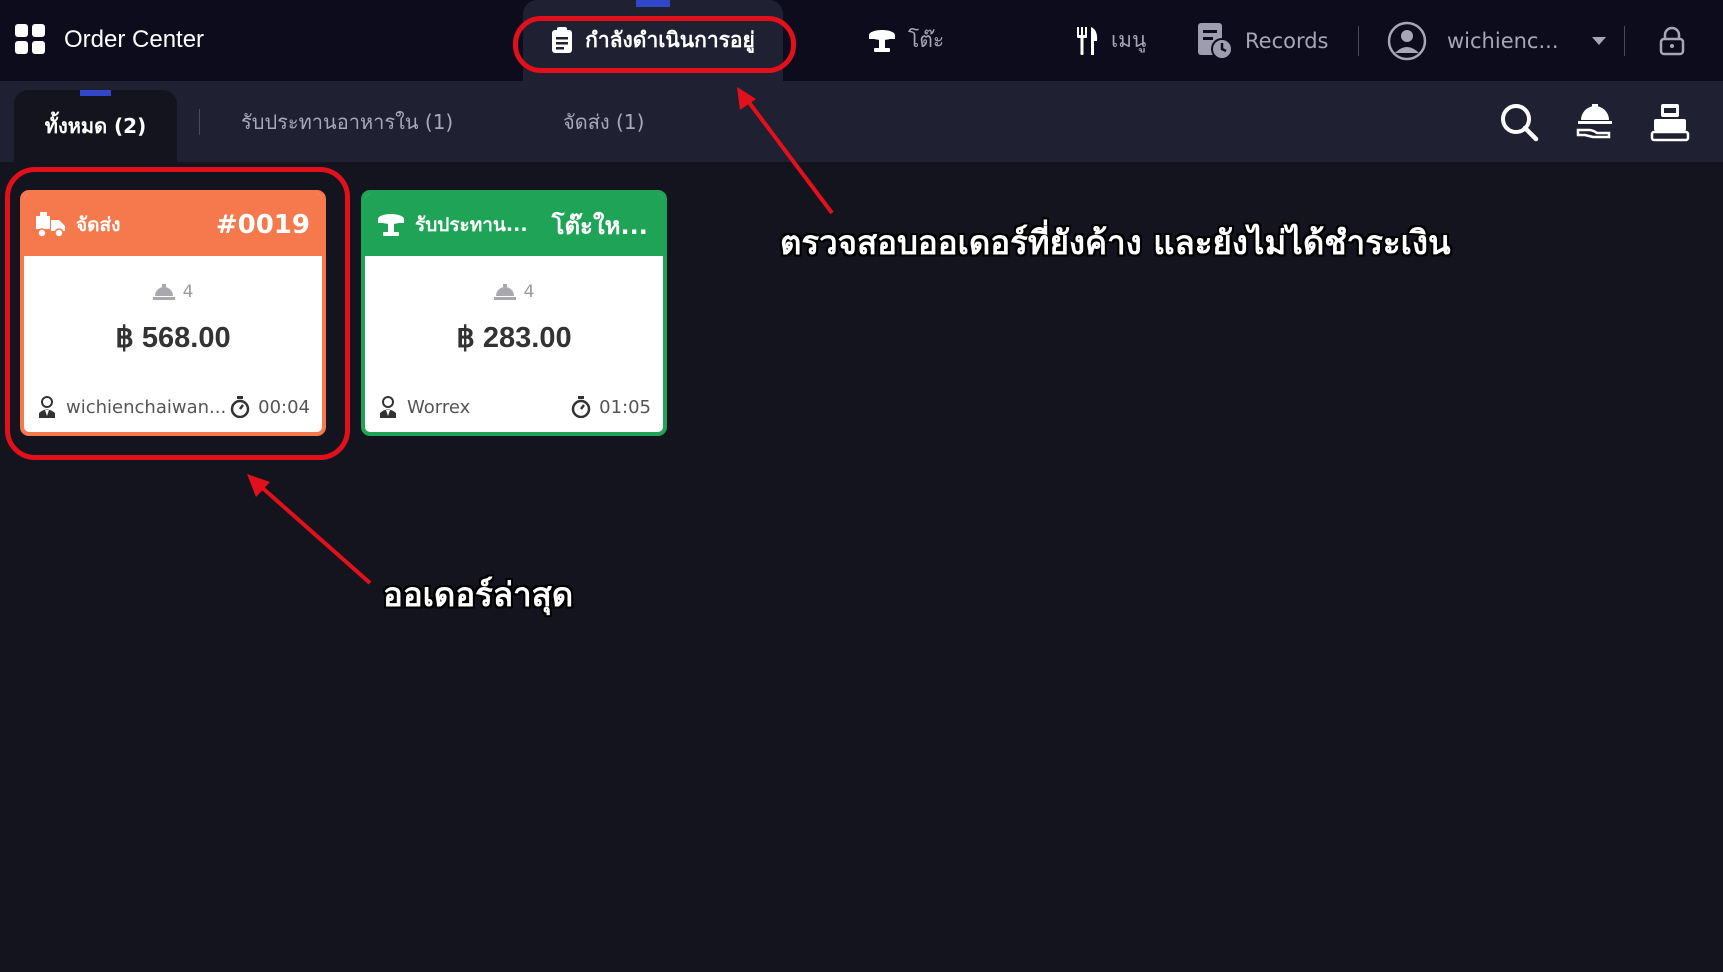  I want to click on item-count: 4, so click(514, 292).